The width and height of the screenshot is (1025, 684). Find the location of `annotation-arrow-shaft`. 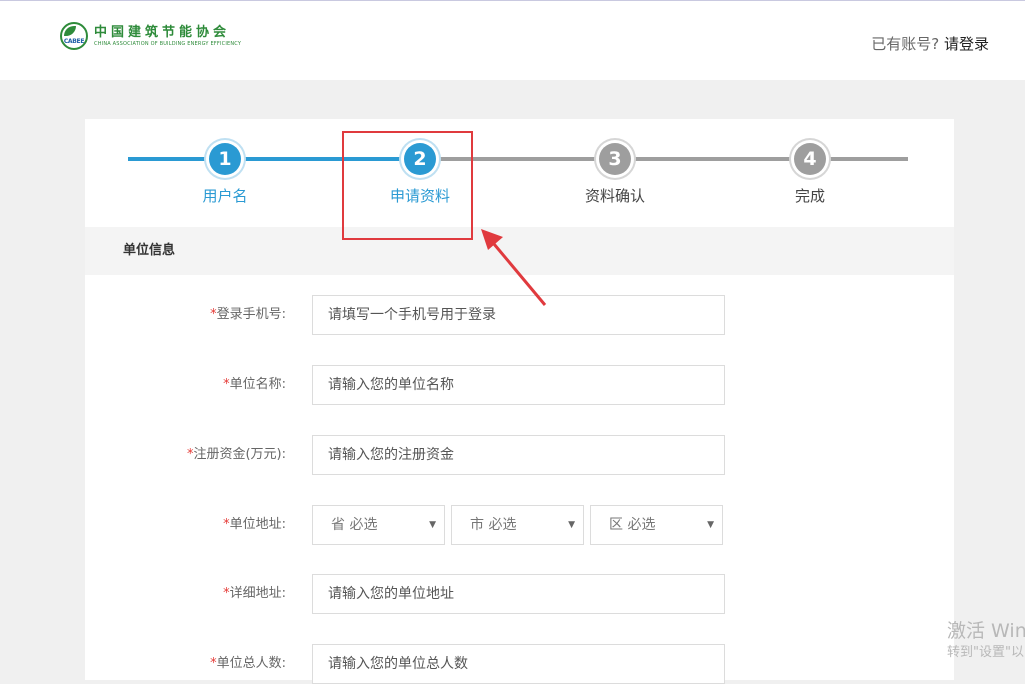

annotation-arrow-shaft is located at coordinates (519, 274).